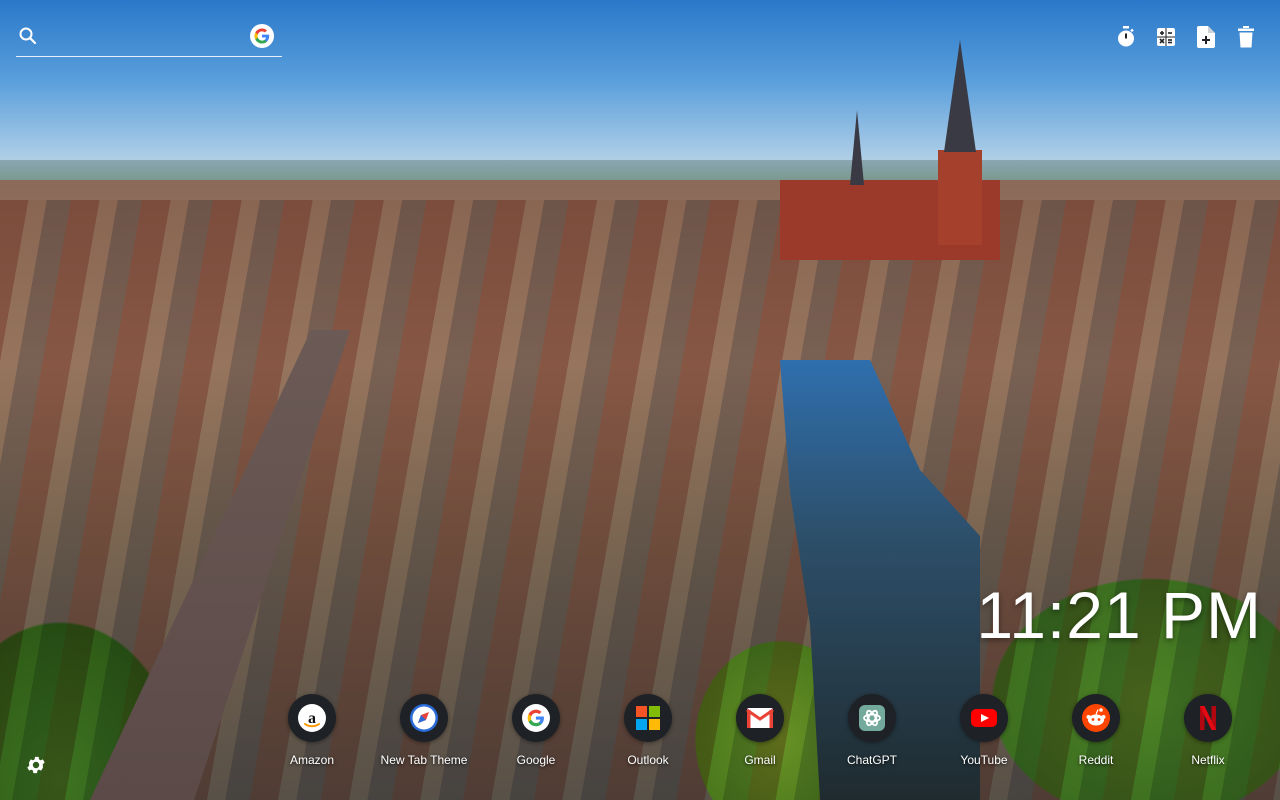 This screenshot has width=1280, height=800. What do you see at coordinates (648, 718) in the screenshot?
I see `microsoft-icon` at bounding box center [648, 718].